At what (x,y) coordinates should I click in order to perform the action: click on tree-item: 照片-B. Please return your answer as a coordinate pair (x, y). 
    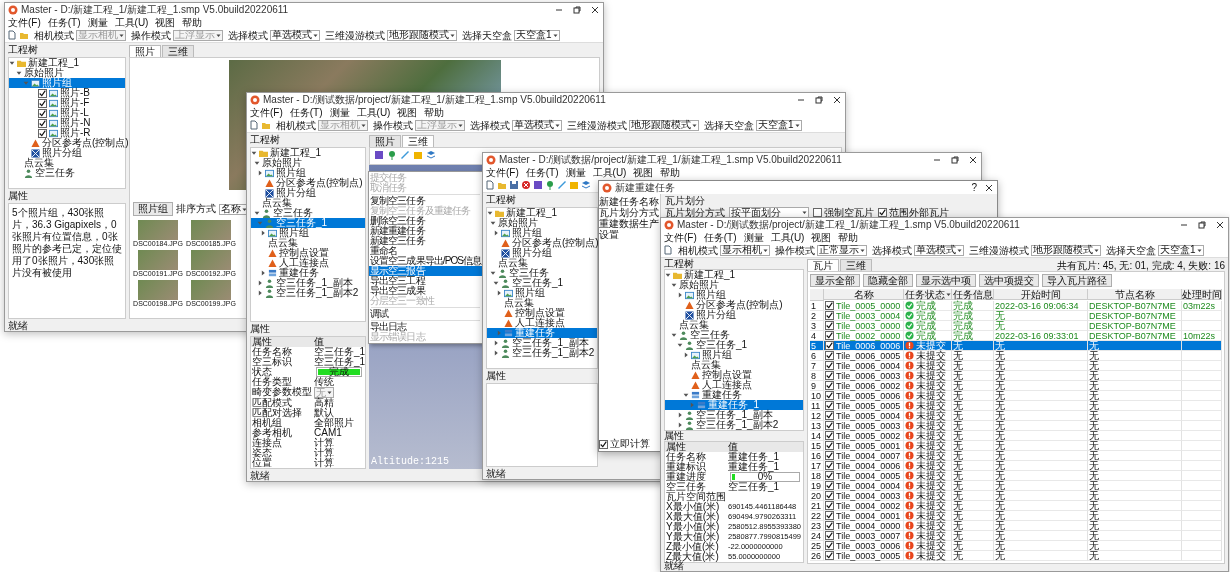
    Looking at the image, I should click on (67, 93).